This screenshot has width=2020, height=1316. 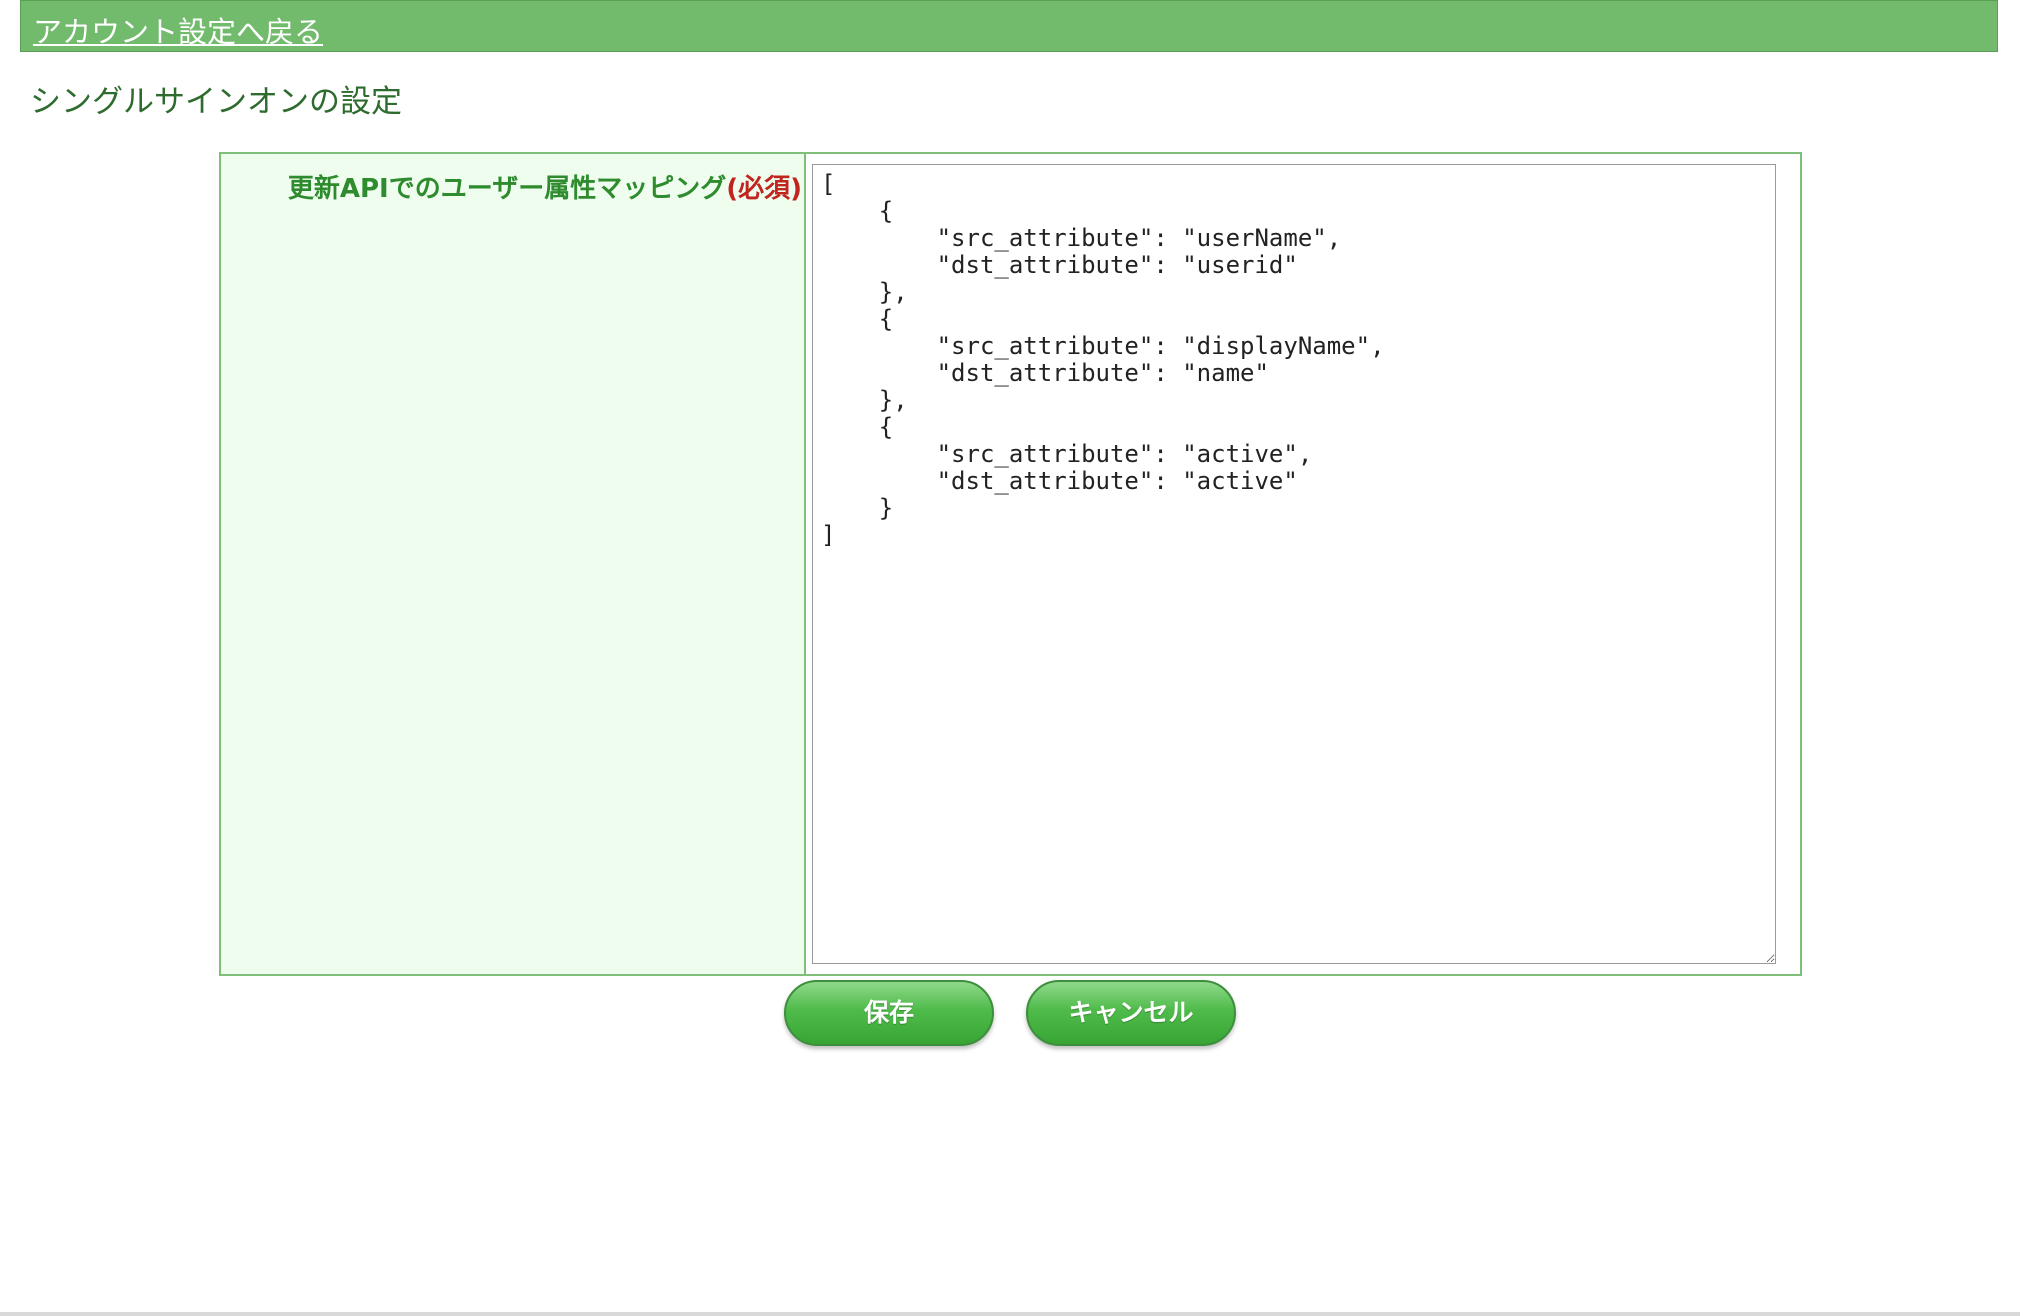 I want to click on cancel-button: キャンセル, so click(x=1131, y=1013).